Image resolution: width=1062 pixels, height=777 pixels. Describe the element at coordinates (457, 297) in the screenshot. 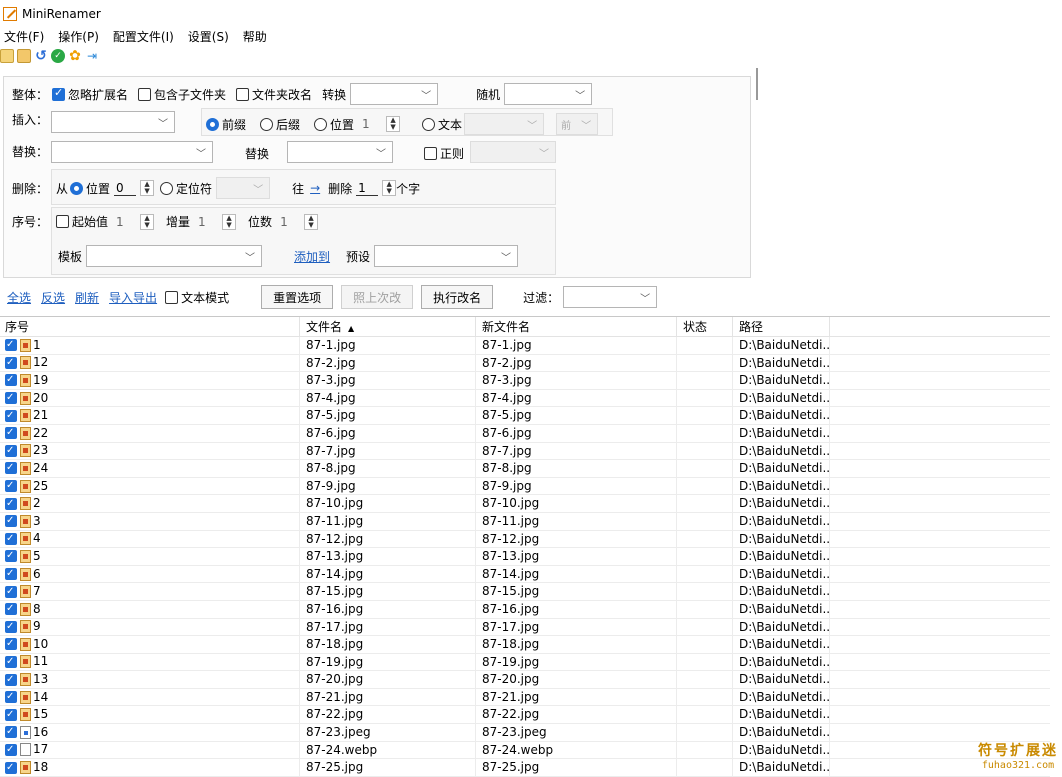

I see `execute-button: 执行改名` at that location.